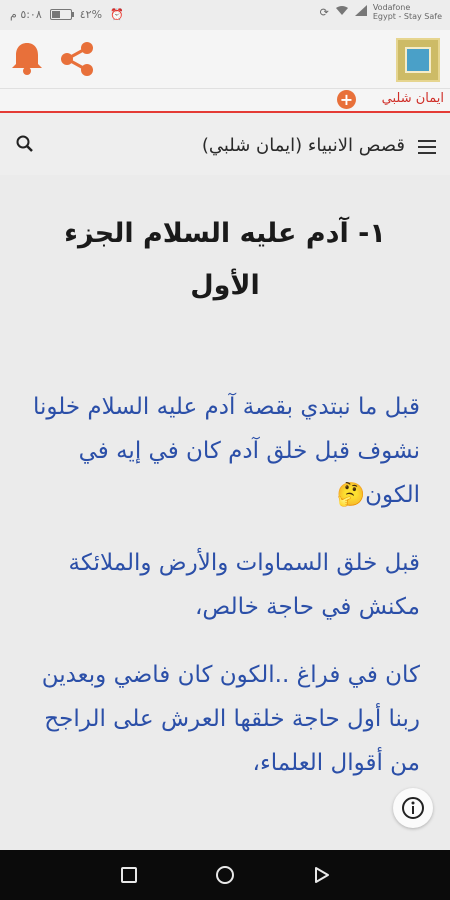 The height and width of the screenshot is (900, 450). What do you see at coordinates (391, 7) in the screenshot?
I see `carrier-name: Vodafone` at bounding box center [391, 7].